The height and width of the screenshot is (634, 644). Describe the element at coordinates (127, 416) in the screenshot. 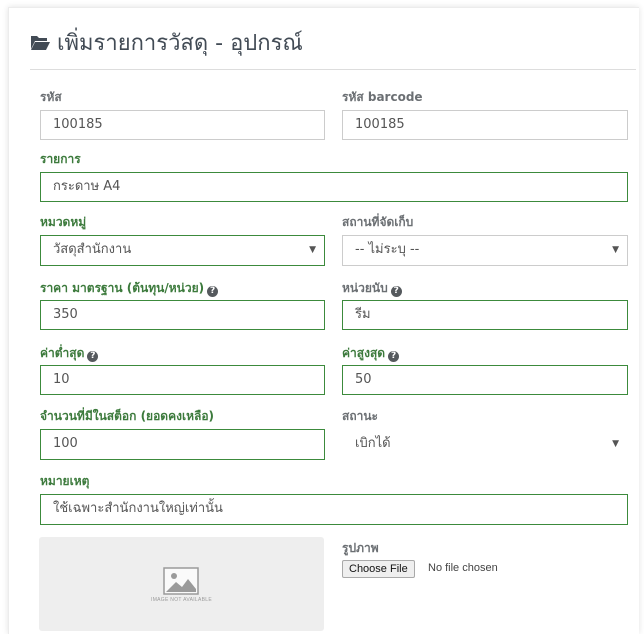

I see `stock-qty-label: จำนวนที่มีในสต็อก (ยอดคงเหลือ)` at that location.